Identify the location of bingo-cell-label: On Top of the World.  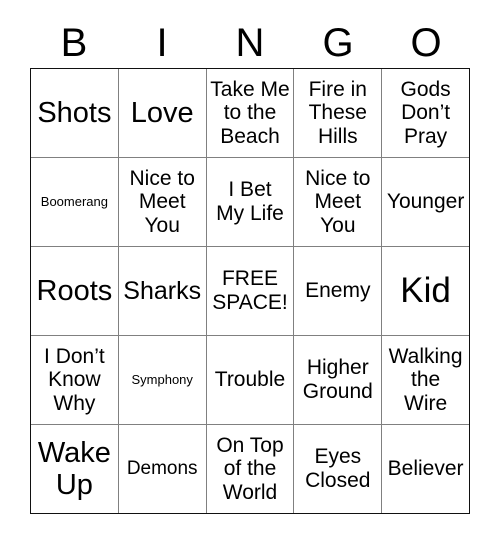
(250, 468).